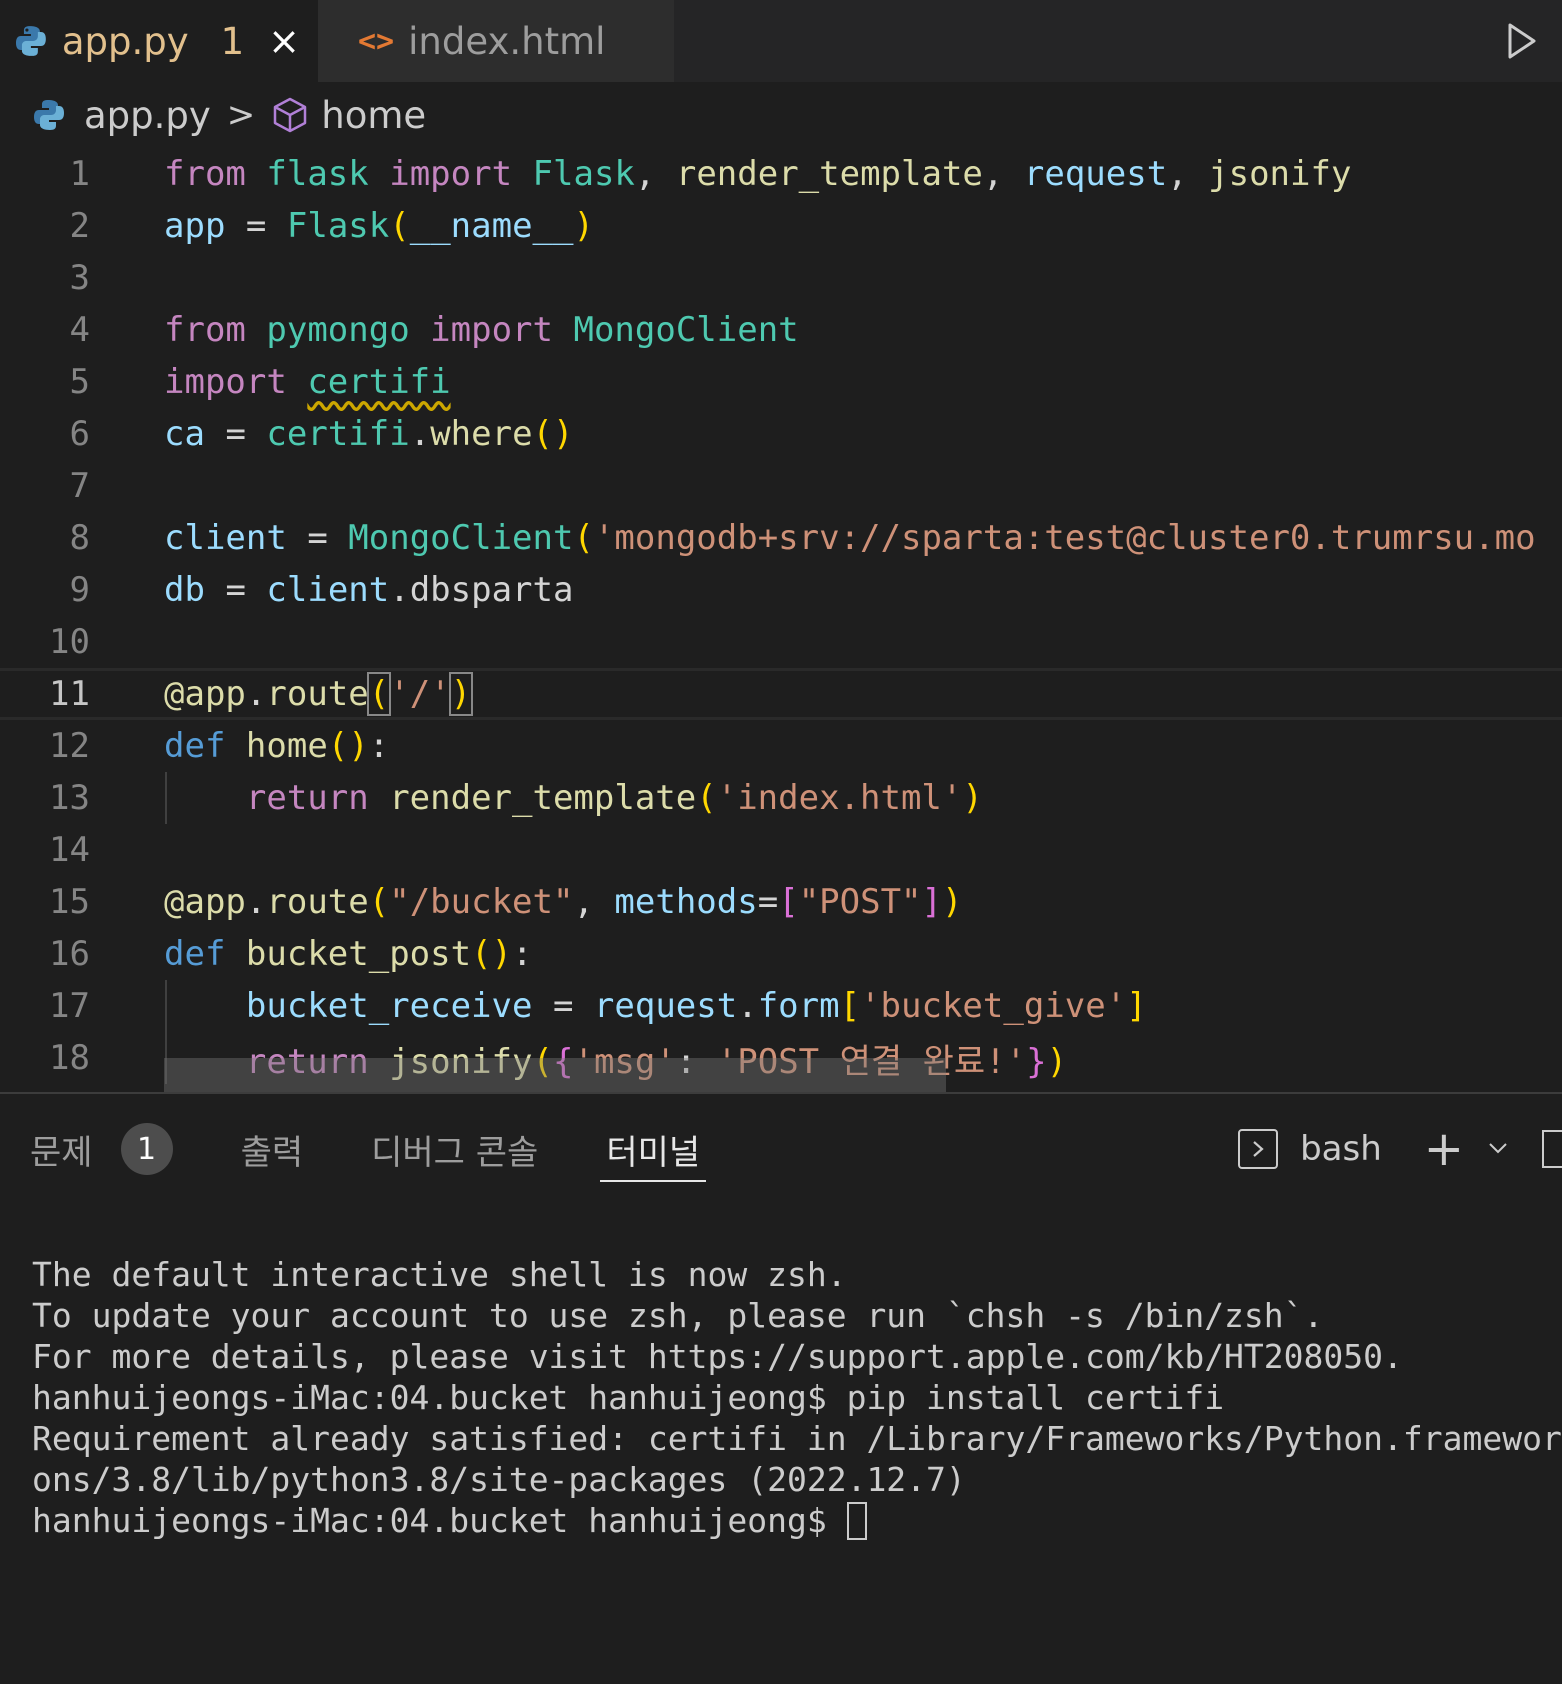  What do you see at coordinates (1258, 1149) in the screenshot?
I see `terminal-icon` at bounding box center [1258, 1149].